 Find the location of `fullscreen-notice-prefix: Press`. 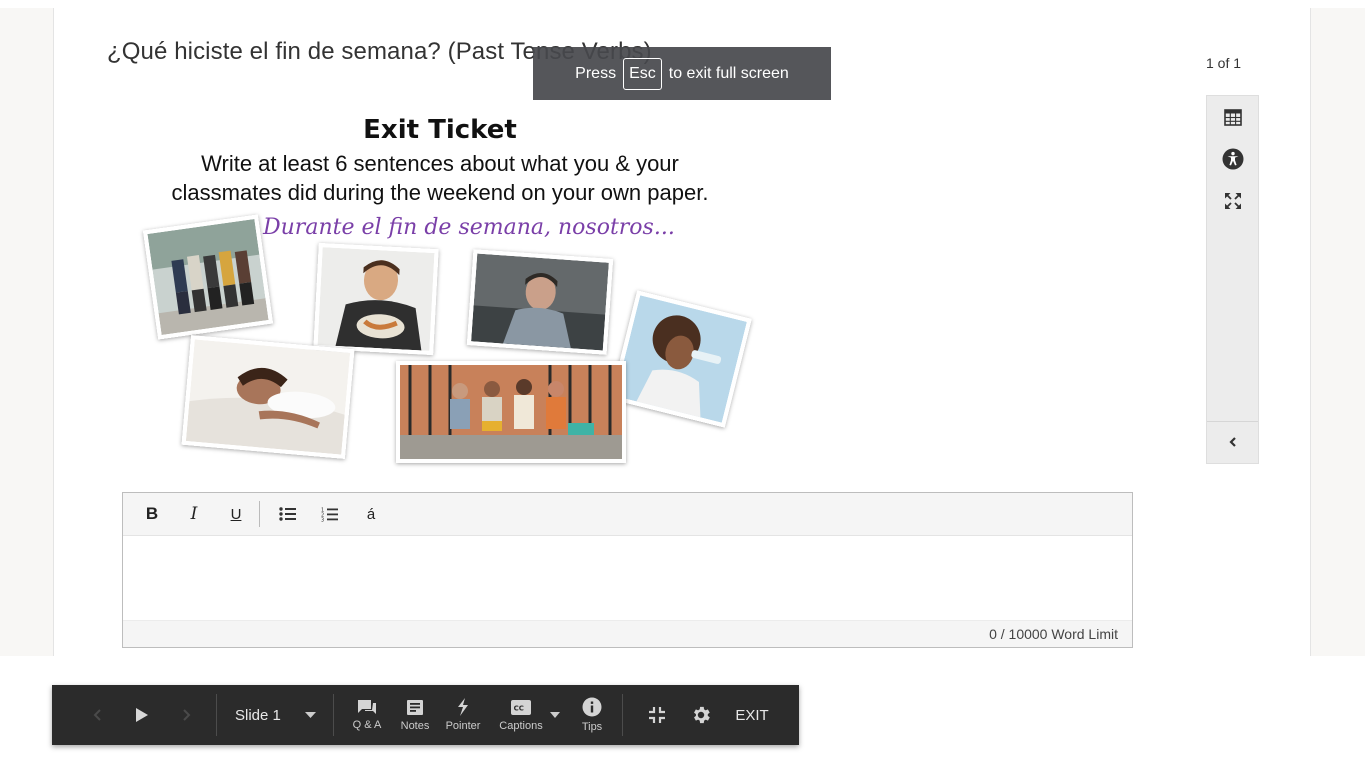

fullscreen-notice-prefix: Press is located at coordinates (596, 73).